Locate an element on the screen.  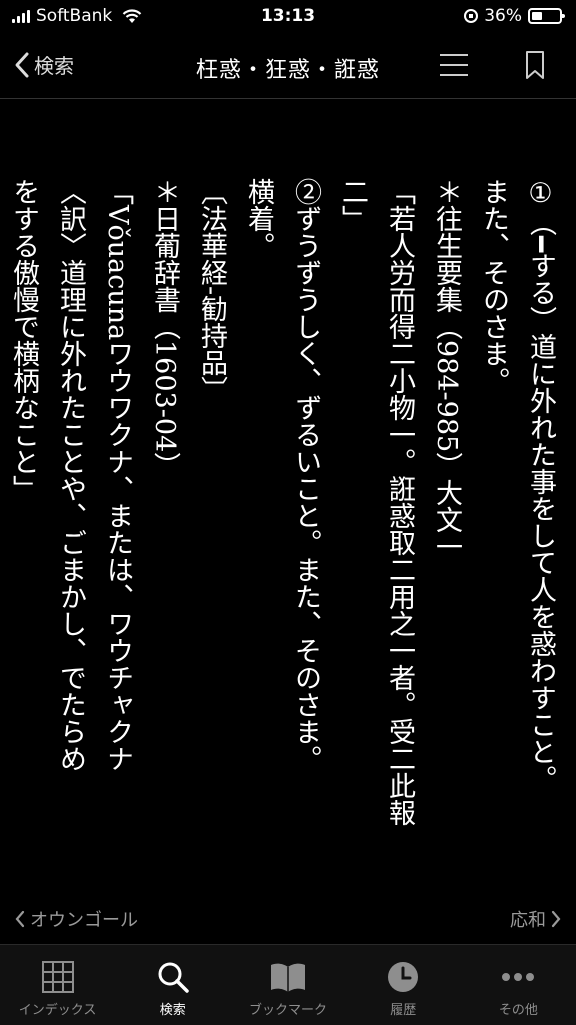
tab-more: その他 is located at coordinates (518, 985).